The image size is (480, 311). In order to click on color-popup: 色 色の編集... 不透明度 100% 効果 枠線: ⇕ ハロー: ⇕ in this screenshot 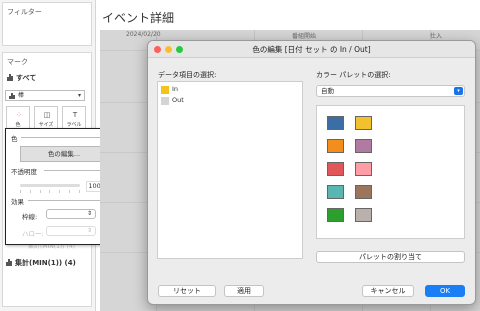, I will do `click(60, 186)`.